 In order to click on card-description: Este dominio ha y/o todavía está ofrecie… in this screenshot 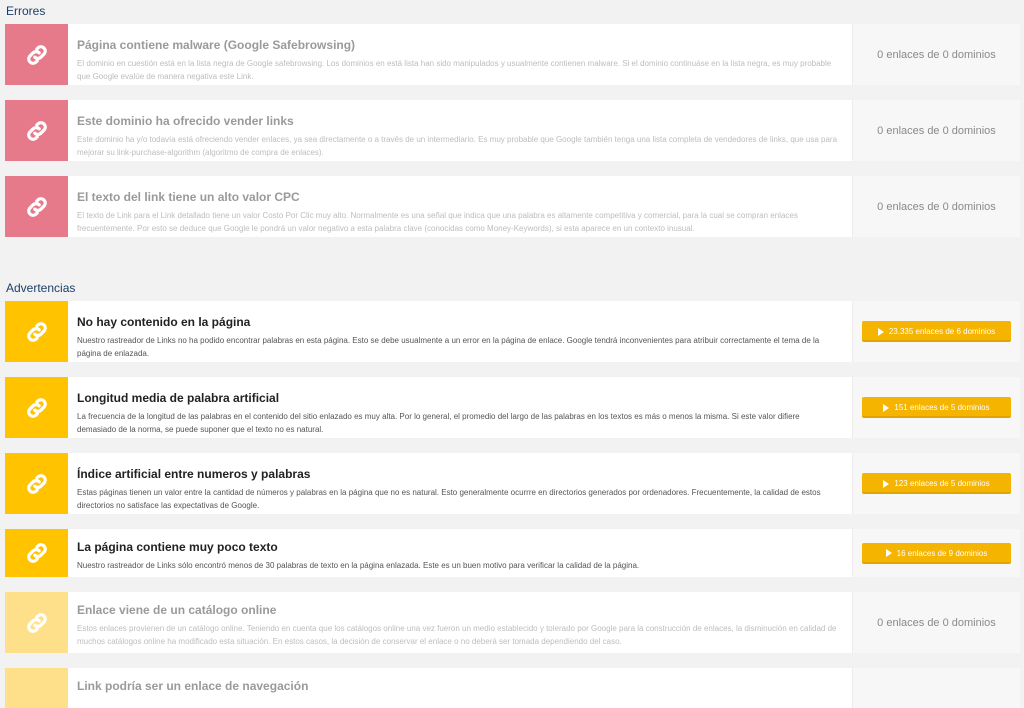, I will do `click(457, 146)`.